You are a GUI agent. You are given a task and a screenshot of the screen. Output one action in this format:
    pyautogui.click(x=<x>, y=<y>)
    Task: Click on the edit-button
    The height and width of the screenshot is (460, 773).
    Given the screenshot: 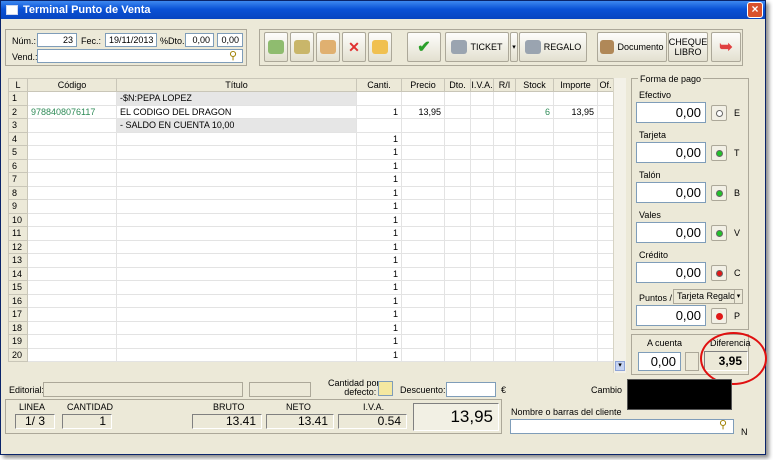 What is the action you would take?
    pyautogui.click(x=328, y=47)
    